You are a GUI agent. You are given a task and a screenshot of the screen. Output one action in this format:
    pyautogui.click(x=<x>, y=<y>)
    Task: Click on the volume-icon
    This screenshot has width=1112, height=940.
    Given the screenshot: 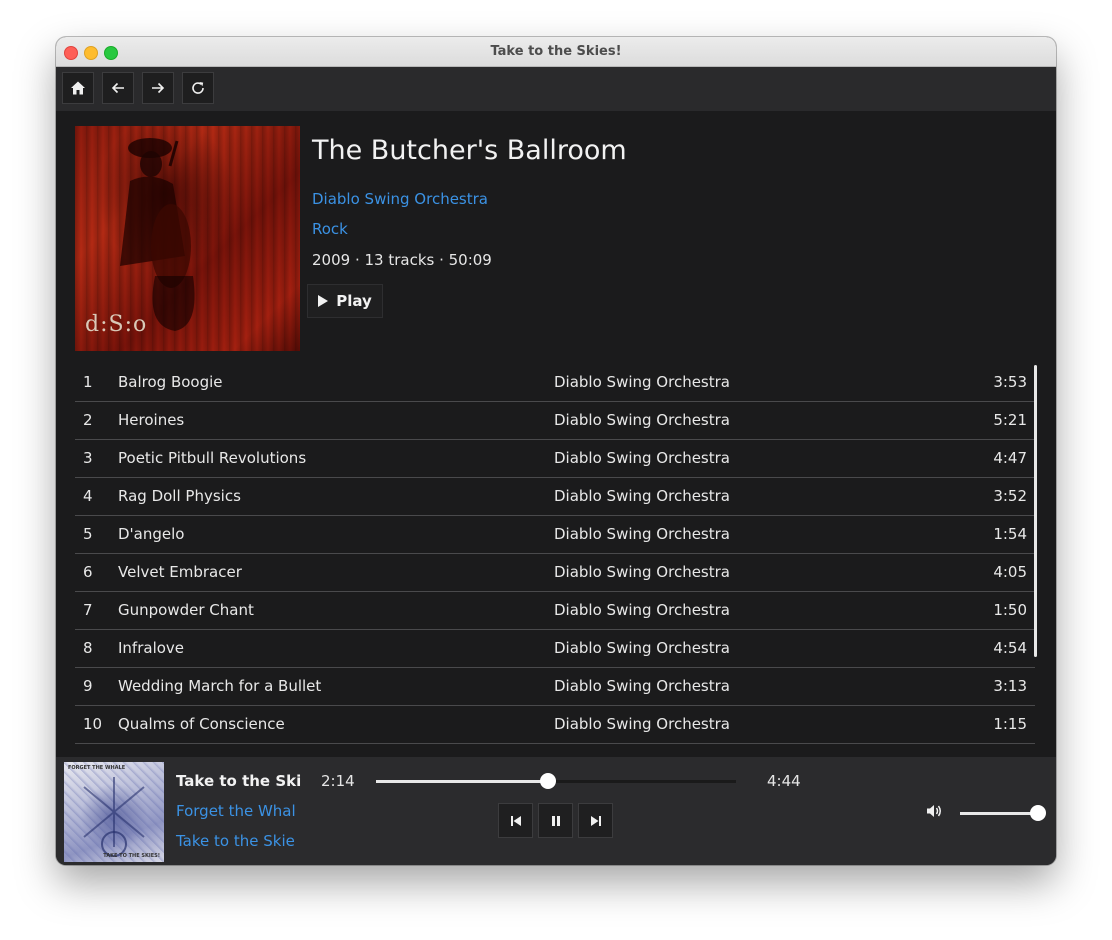 What is the action you would take?
    pyautogui.click(x=934, y=811)
    